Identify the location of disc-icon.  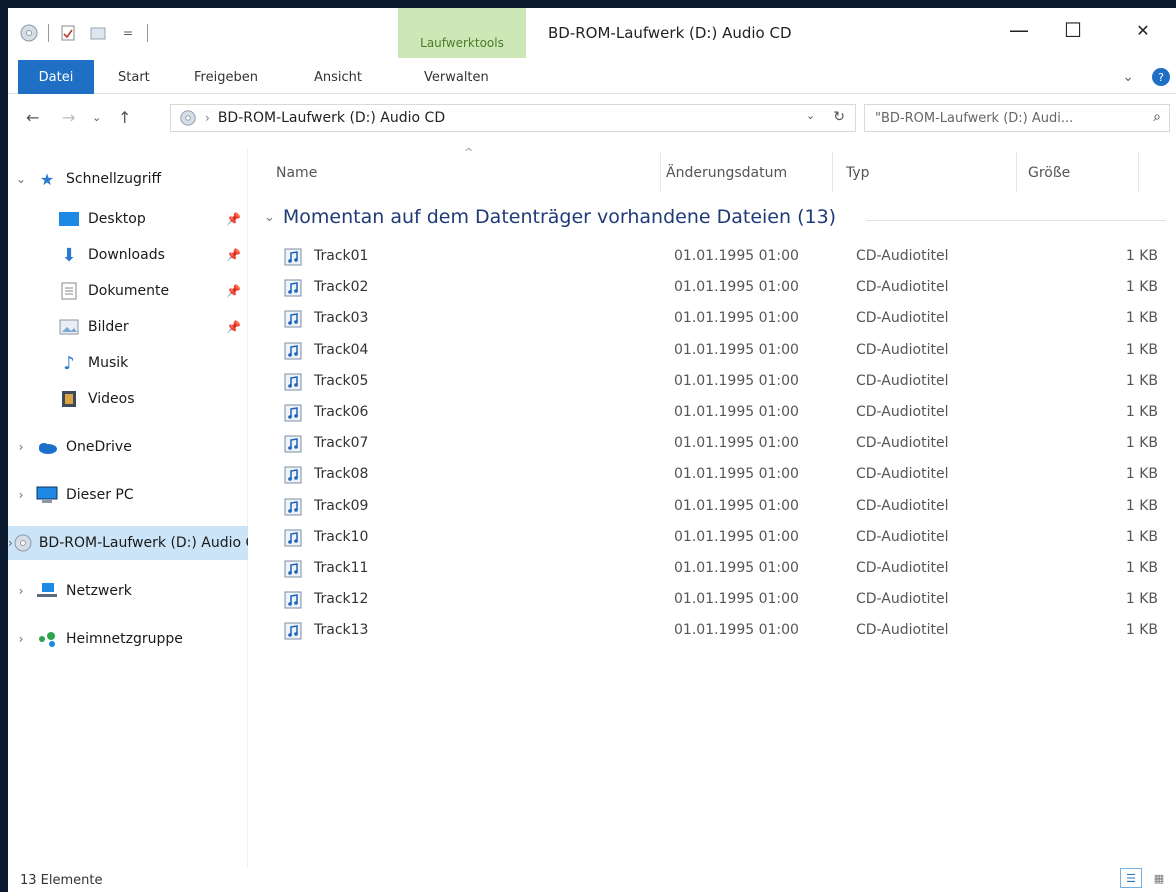
(29, 33).